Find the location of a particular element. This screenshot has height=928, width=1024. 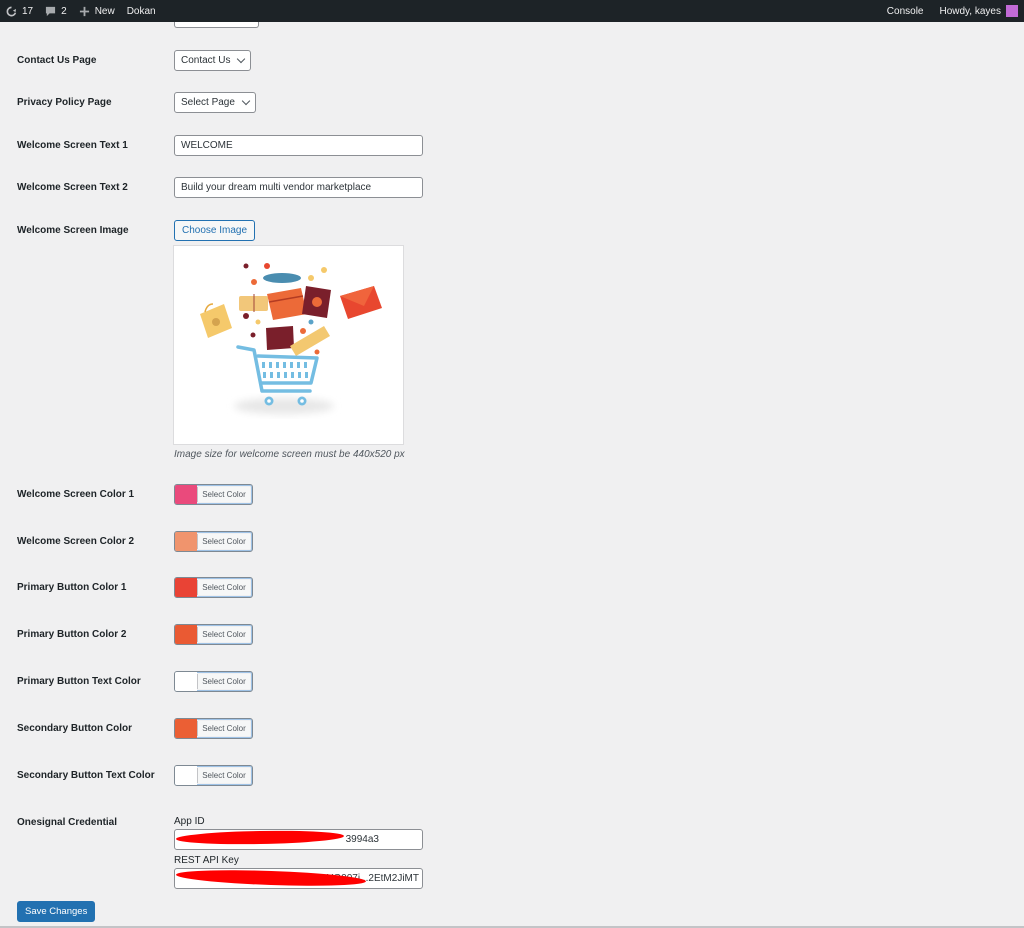

updates-link: 17 is located at coordinates (19, 11).